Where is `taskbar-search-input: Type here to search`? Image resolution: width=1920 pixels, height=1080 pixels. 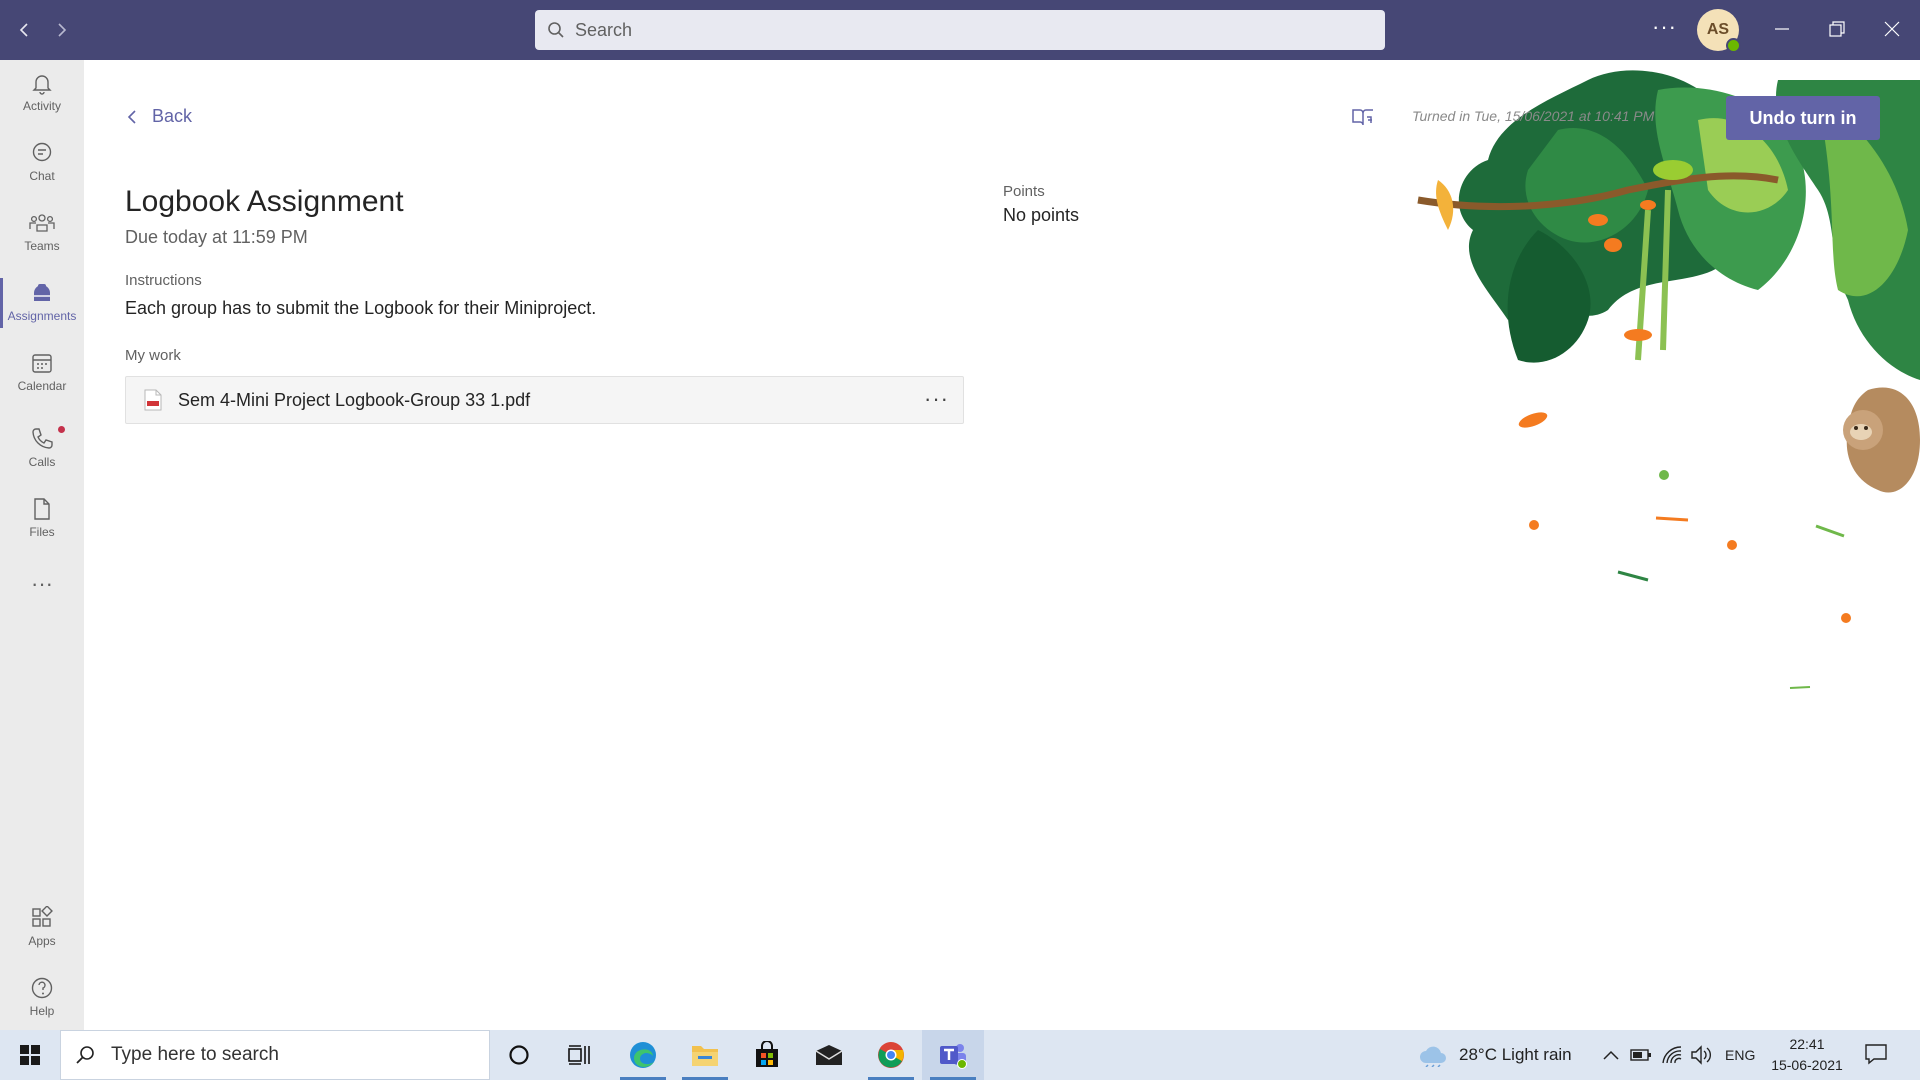 taskbar-search-input: Type here to search is located at coordinates (275, 1055).